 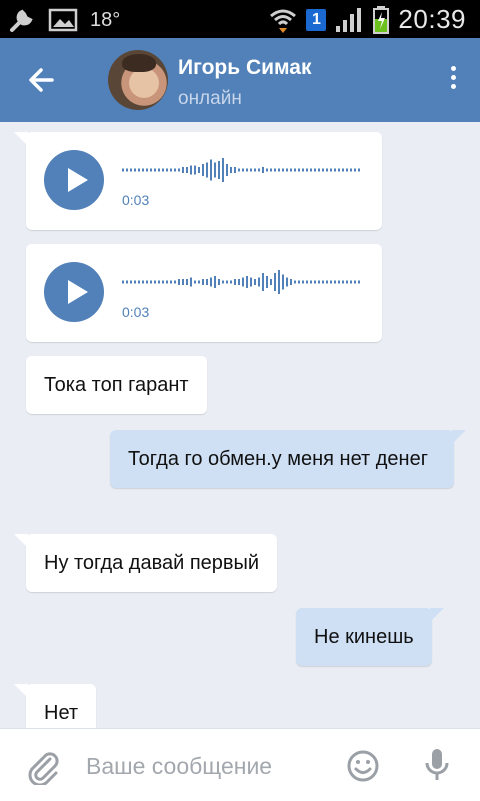 I want to click on message-text: Нет, so click(x=61, y=713).